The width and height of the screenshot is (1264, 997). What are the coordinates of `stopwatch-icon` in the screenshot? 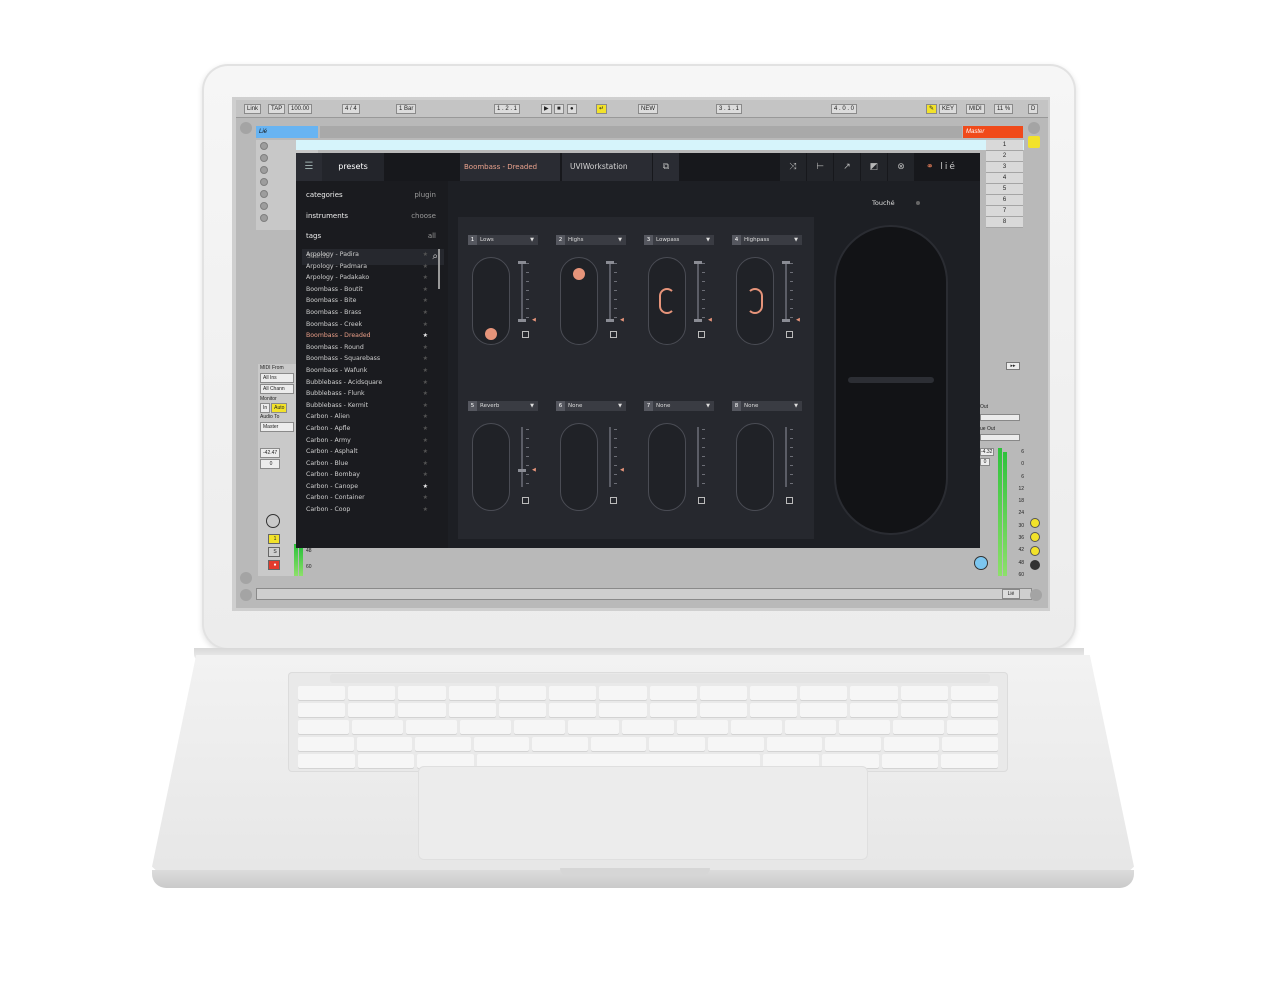 It's located at (273, 521).